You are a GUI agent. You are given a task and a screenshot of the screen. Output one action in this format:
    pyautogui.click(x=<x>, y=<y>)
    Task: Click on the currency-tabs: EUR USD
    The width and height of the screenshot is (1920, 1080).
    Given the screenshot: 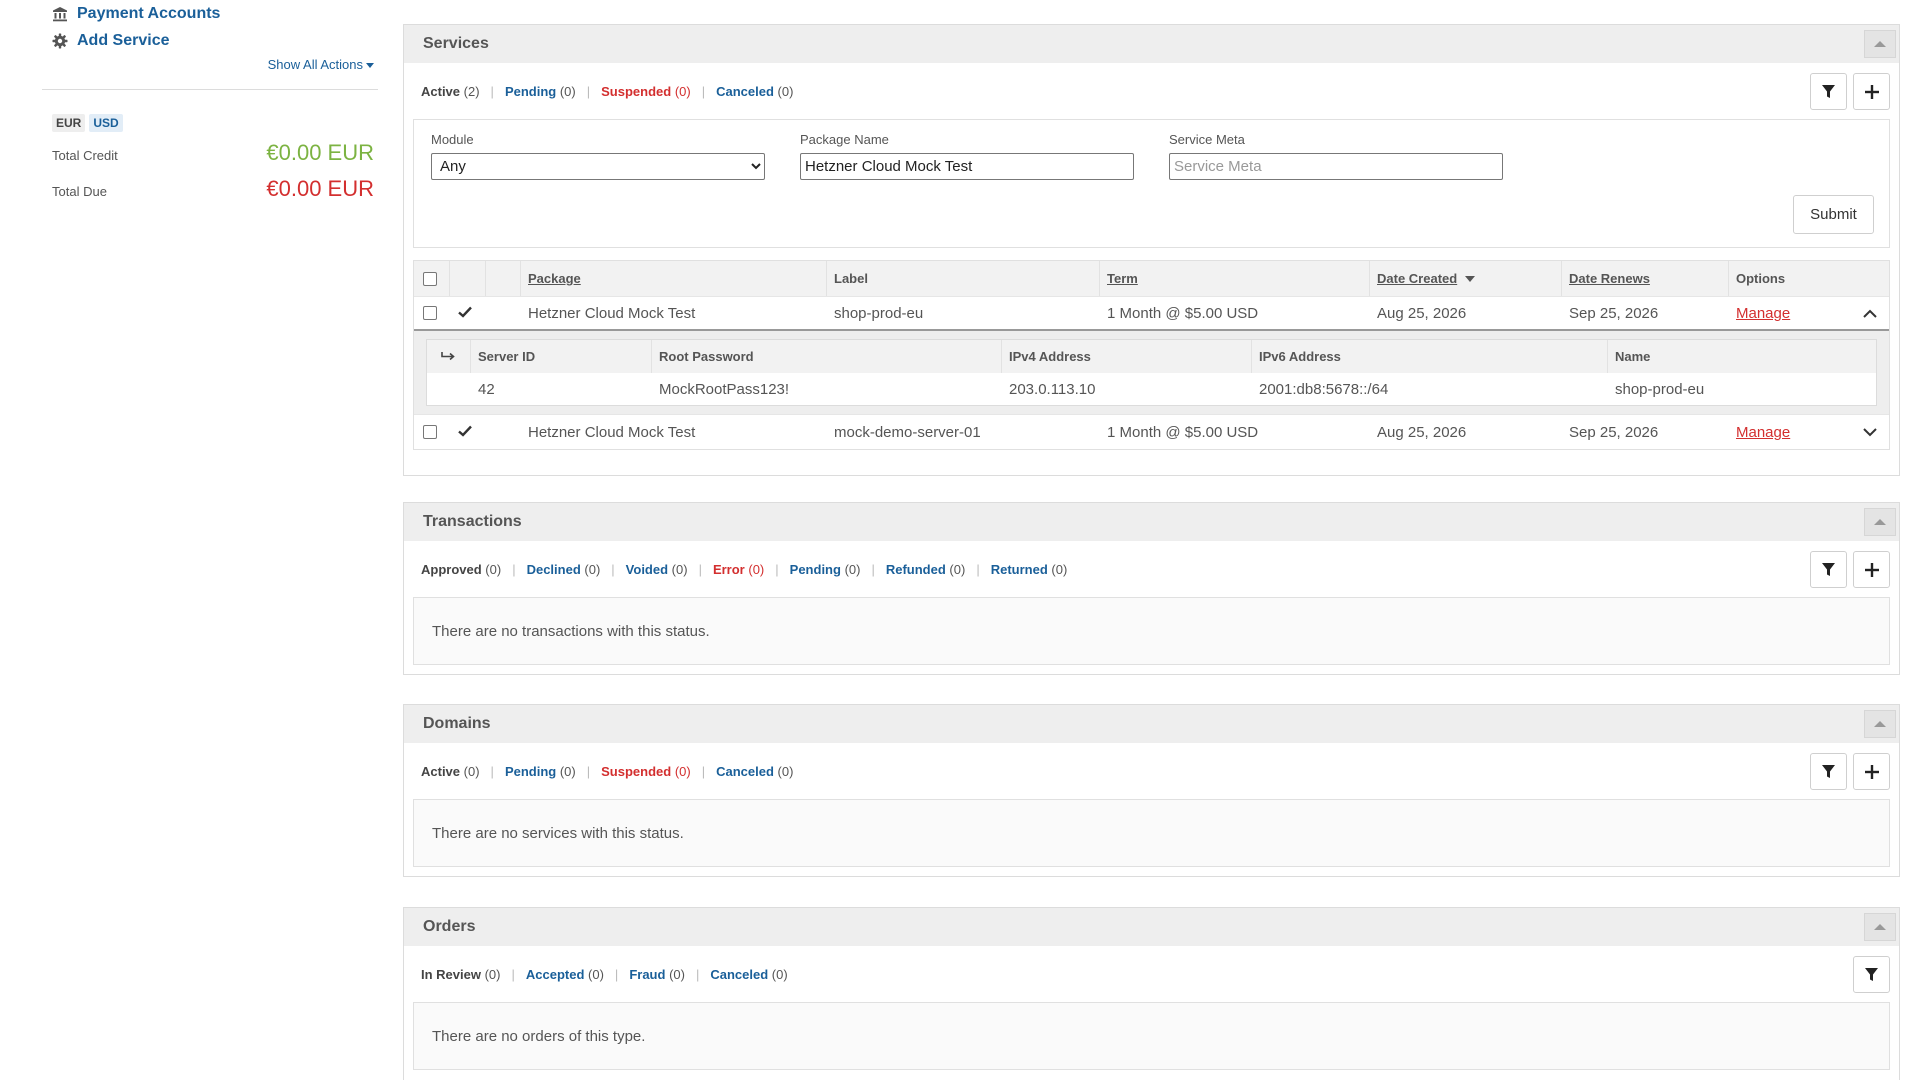 What is the action you would take?
    pyautogui.click(x=215, y=123)
    